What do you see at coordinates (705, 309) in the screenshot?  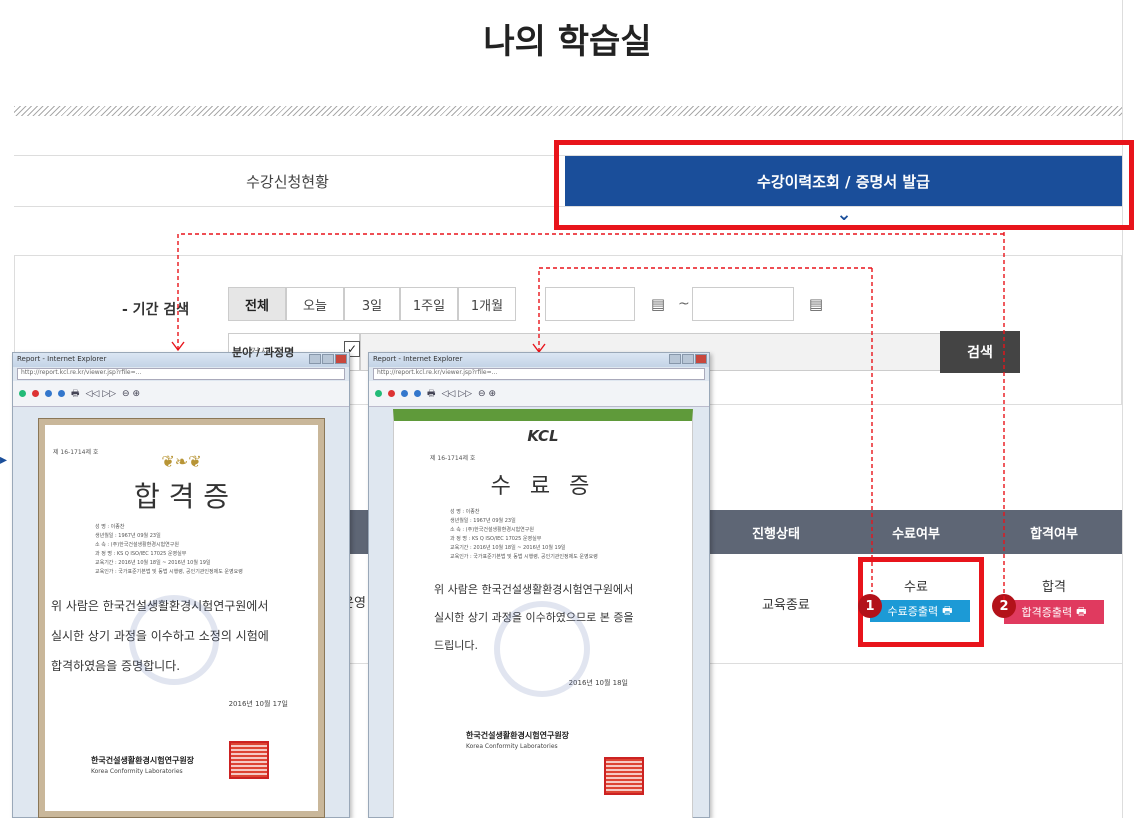 I see `connector-completion-top` at bounding box center [705, 309].